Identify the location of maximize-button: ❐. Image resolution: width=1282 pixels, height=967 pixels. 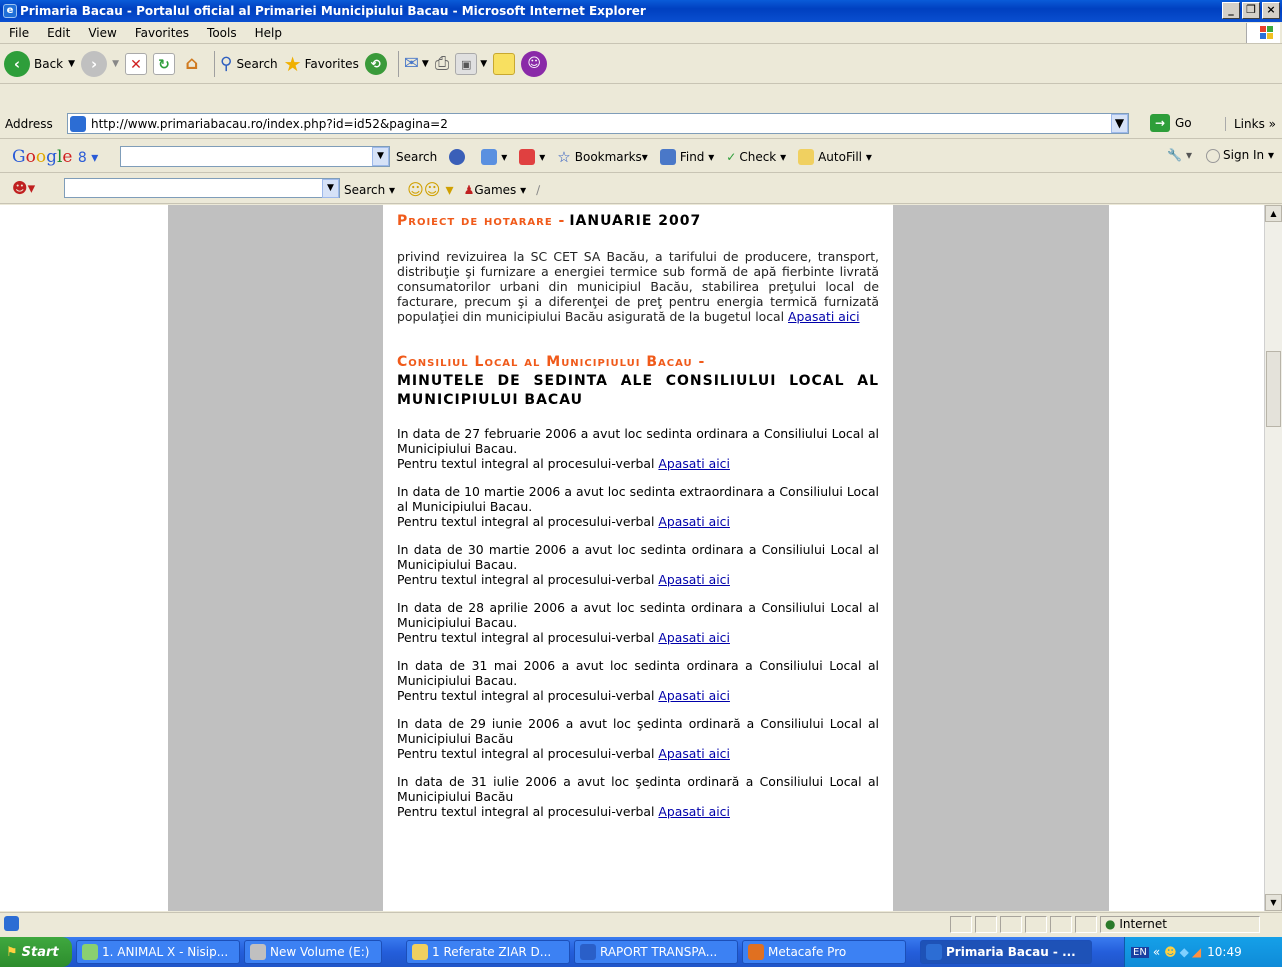
(1251, 10).